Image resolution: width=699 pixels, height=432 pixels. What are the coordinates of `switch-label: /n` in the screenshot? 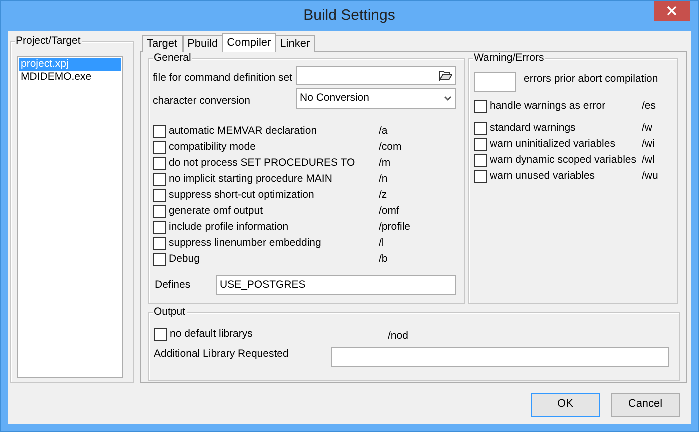 It's located at (383, 179).